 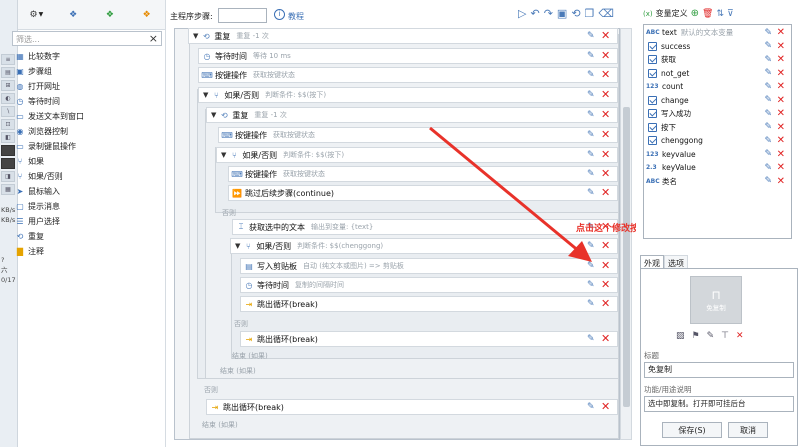 What do you see at coordinates (695, 13) in the screenshot?
I see `add-icon: ⊕` at bounding box center [695, 13].